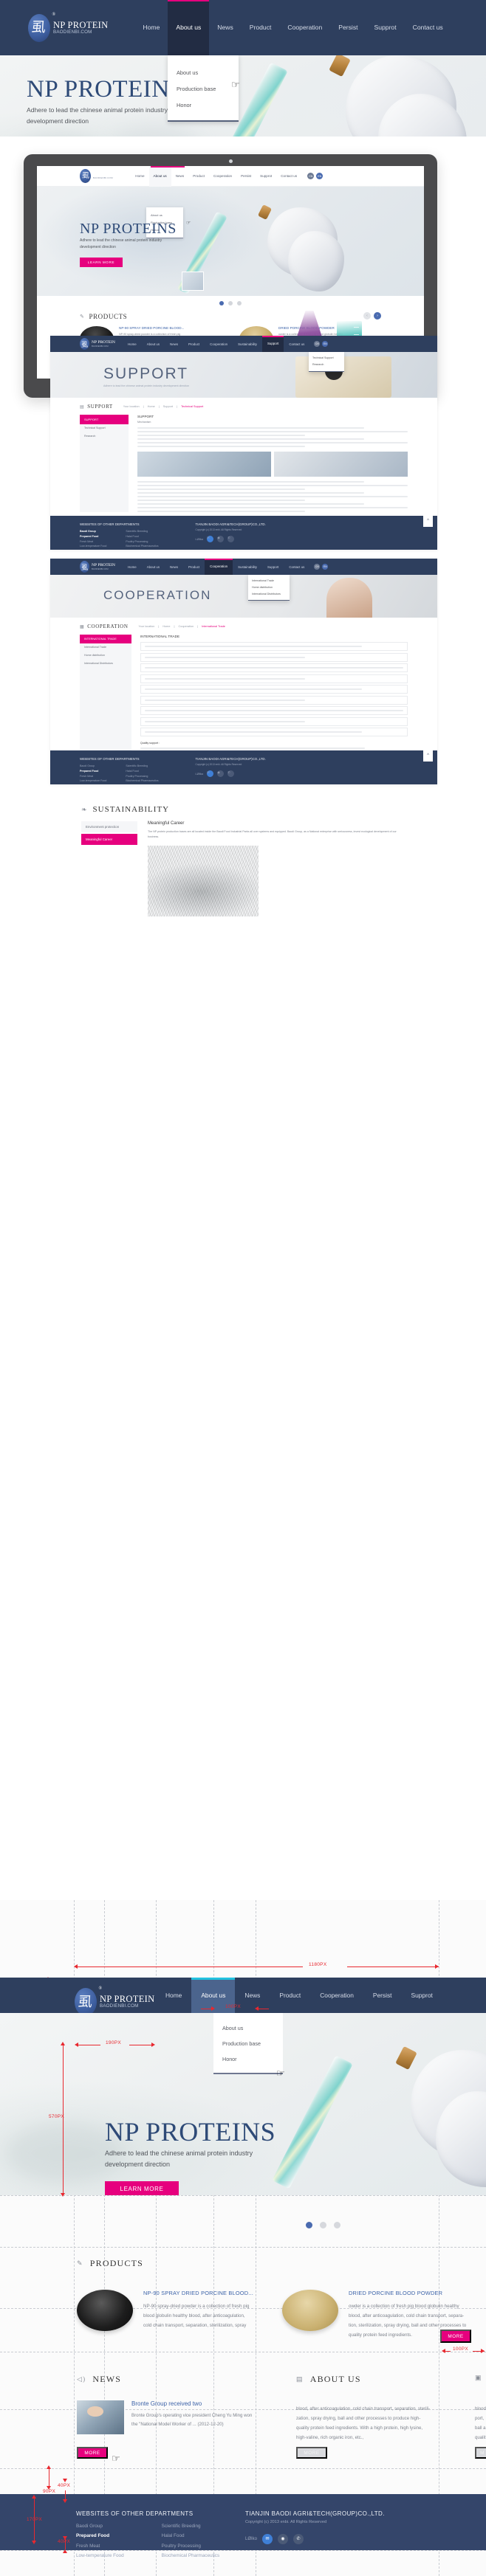 Image resolution: width=486 pixels, height=2576 pixels. I want to click on support-nav-home: Home, so click(132, 344).